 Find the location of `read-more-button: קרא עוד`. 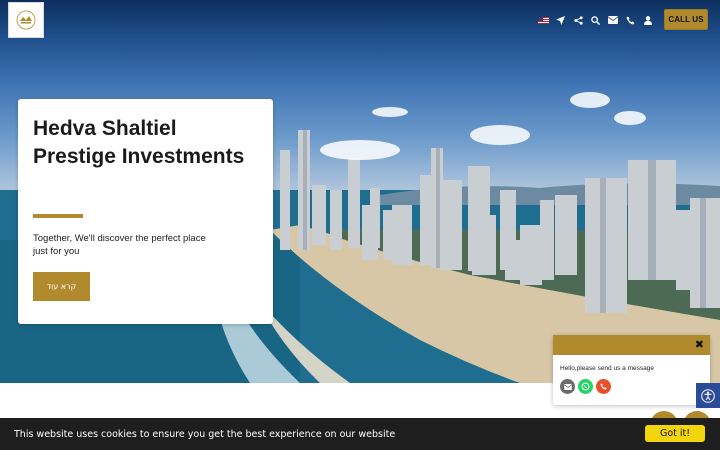

read-more-button: קרא עוד is located at coordinates (61, 286).